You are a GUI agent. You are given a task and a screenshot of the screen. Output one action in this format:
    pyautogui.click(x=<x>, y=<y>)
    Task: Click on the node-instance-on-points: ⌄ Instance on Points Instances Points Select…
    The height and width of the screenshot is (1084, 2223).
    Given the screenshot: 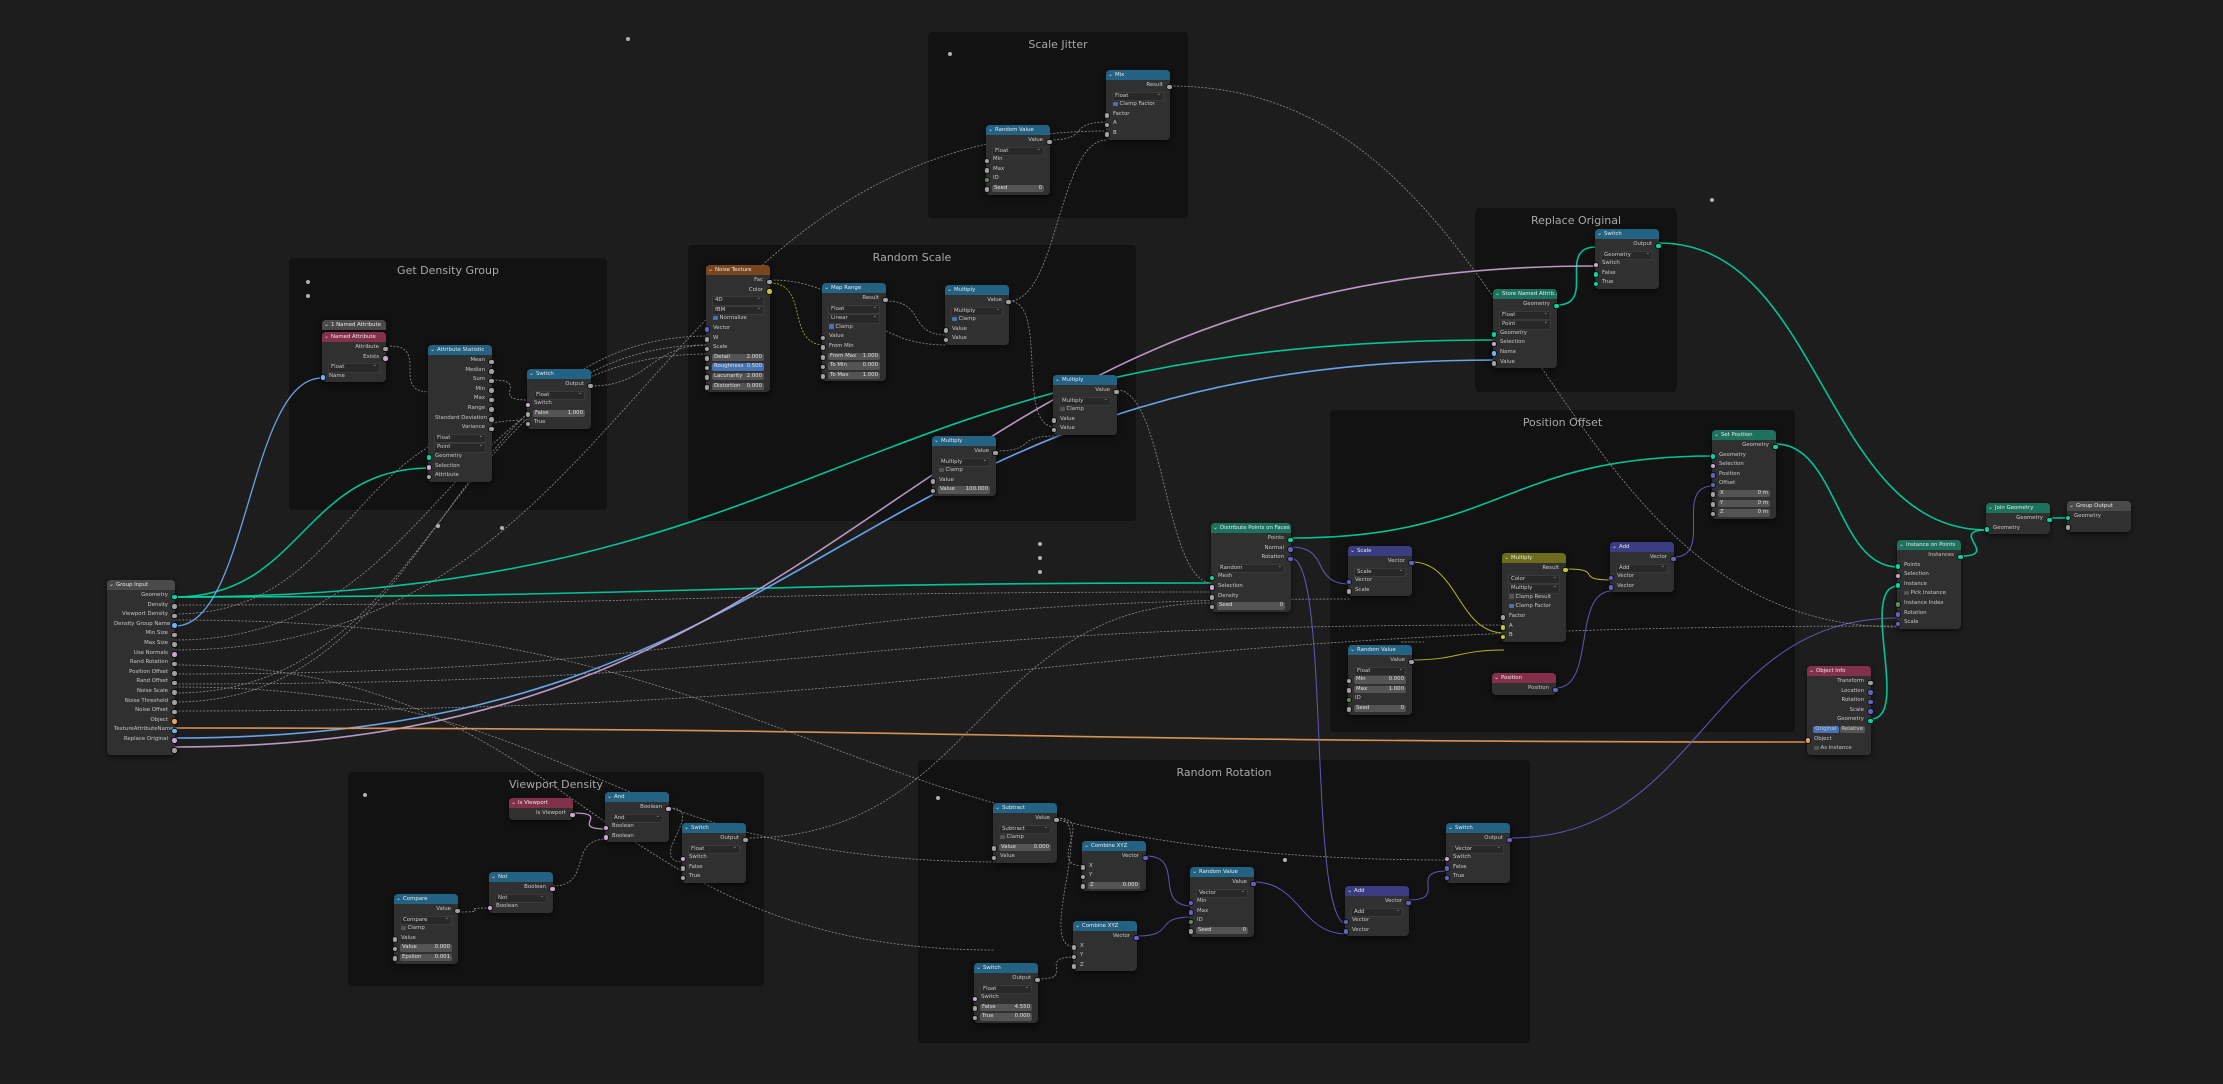 What is the action you would take?
    pyautogui.click(x=1929, y=584)
    